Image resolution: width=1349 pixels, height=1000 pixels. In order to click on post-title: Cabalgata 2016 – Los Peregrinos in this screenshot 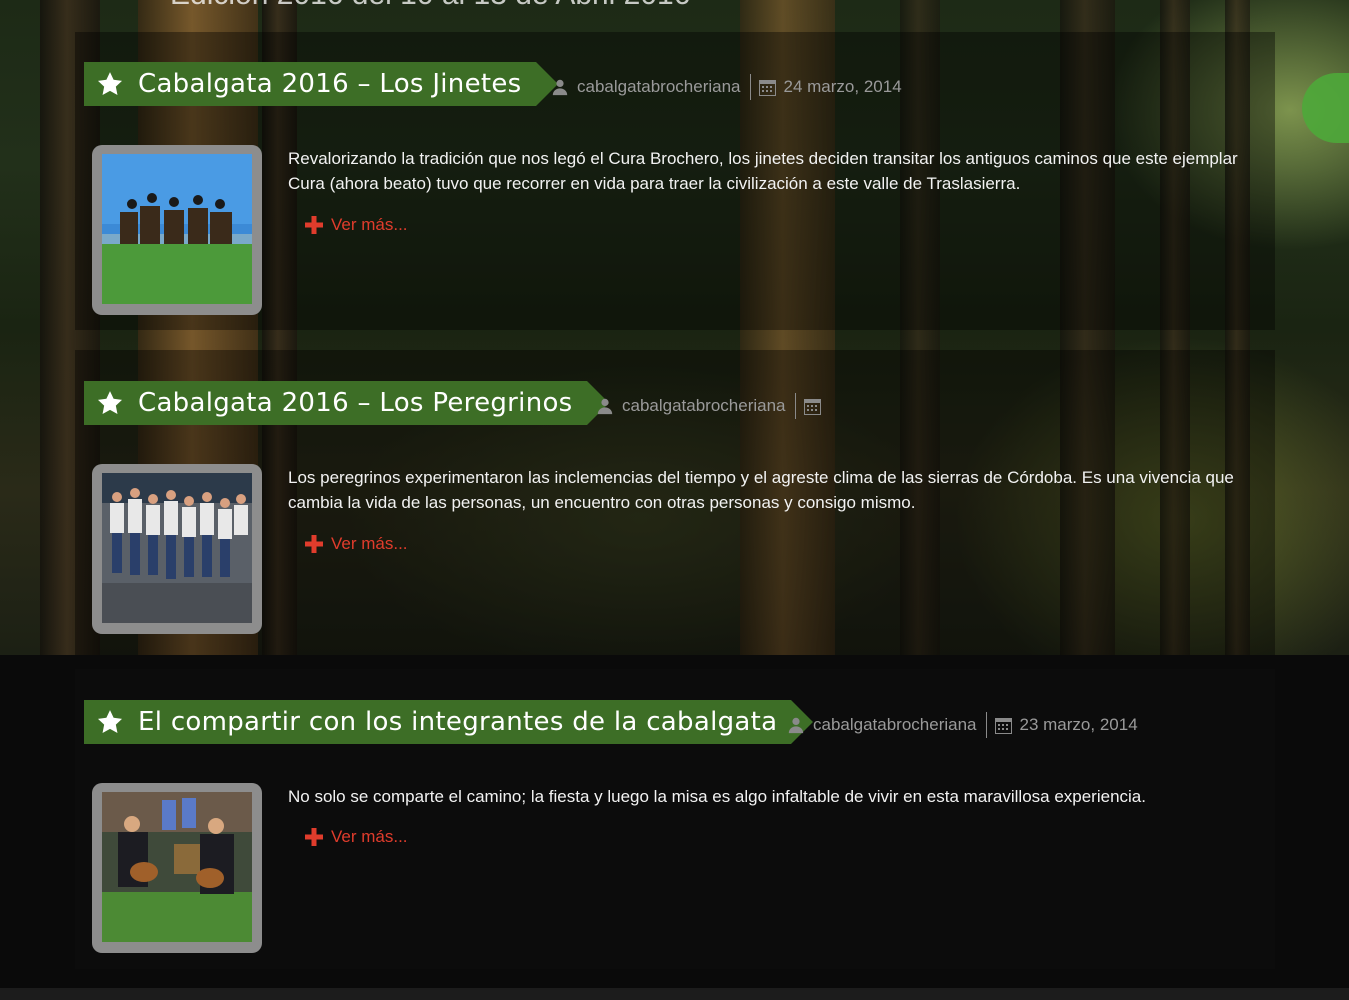, I will do `click(355, 403)`.